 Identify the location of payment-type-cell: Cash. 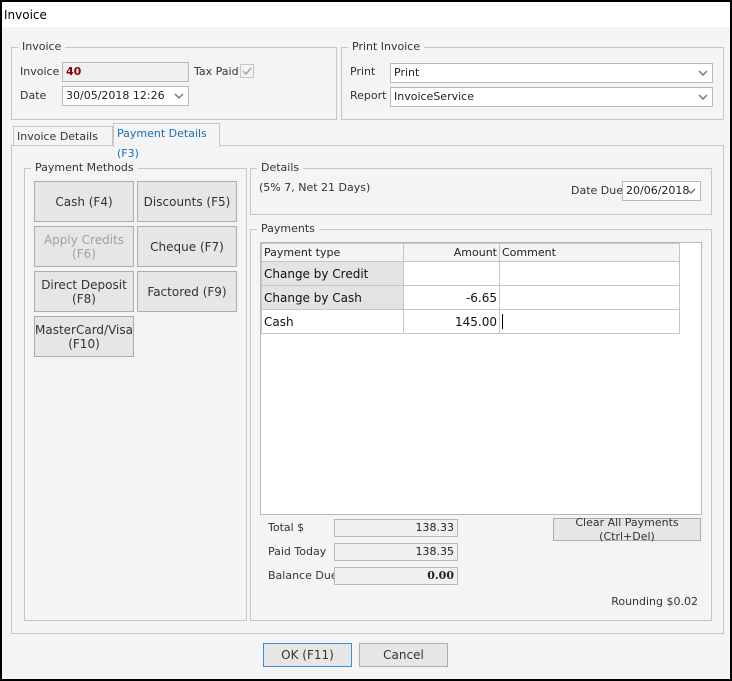
(332, 321).